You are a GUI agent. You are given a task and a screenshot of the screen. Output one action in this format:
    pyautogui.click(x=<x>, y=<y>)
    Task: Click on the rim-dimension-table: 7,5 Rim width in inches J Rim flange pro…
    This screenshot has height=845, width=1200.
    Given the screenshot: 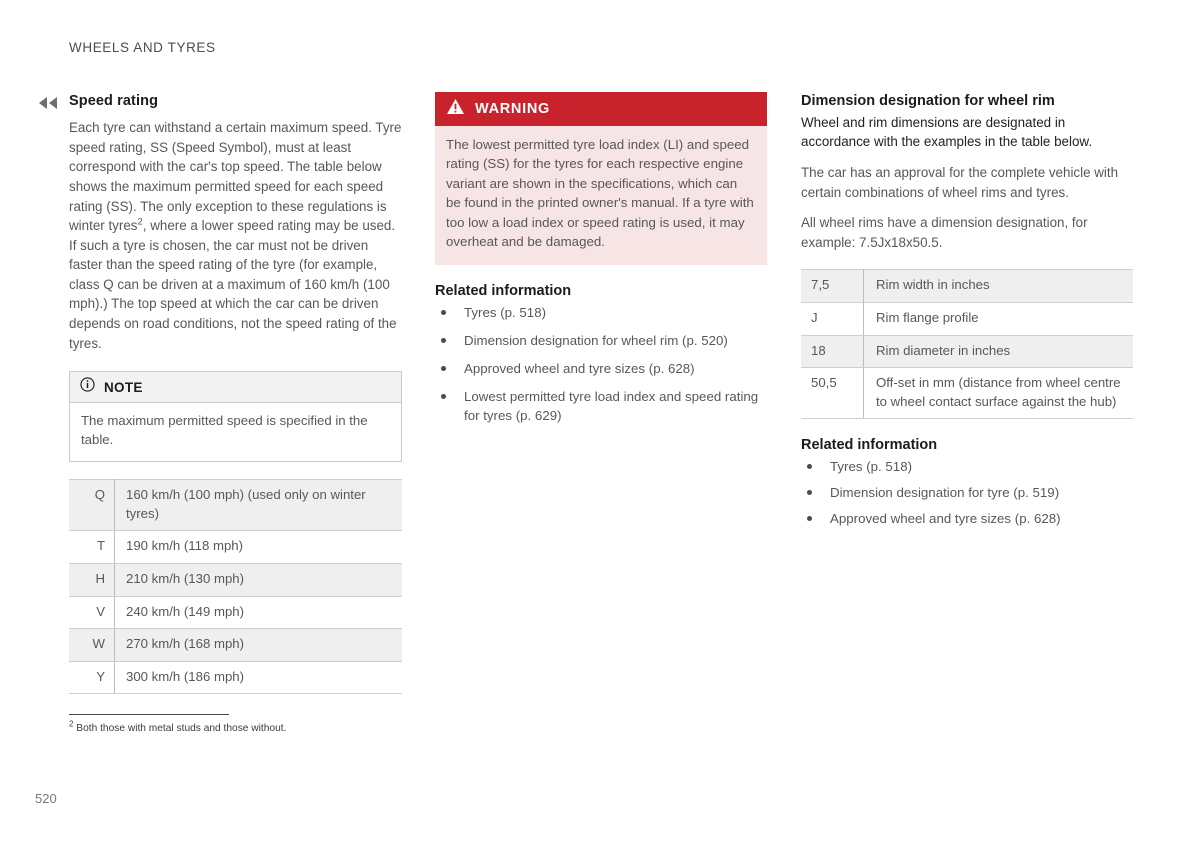 What is the action you would take?
    pyautogui.click(x=967, y=344)
    